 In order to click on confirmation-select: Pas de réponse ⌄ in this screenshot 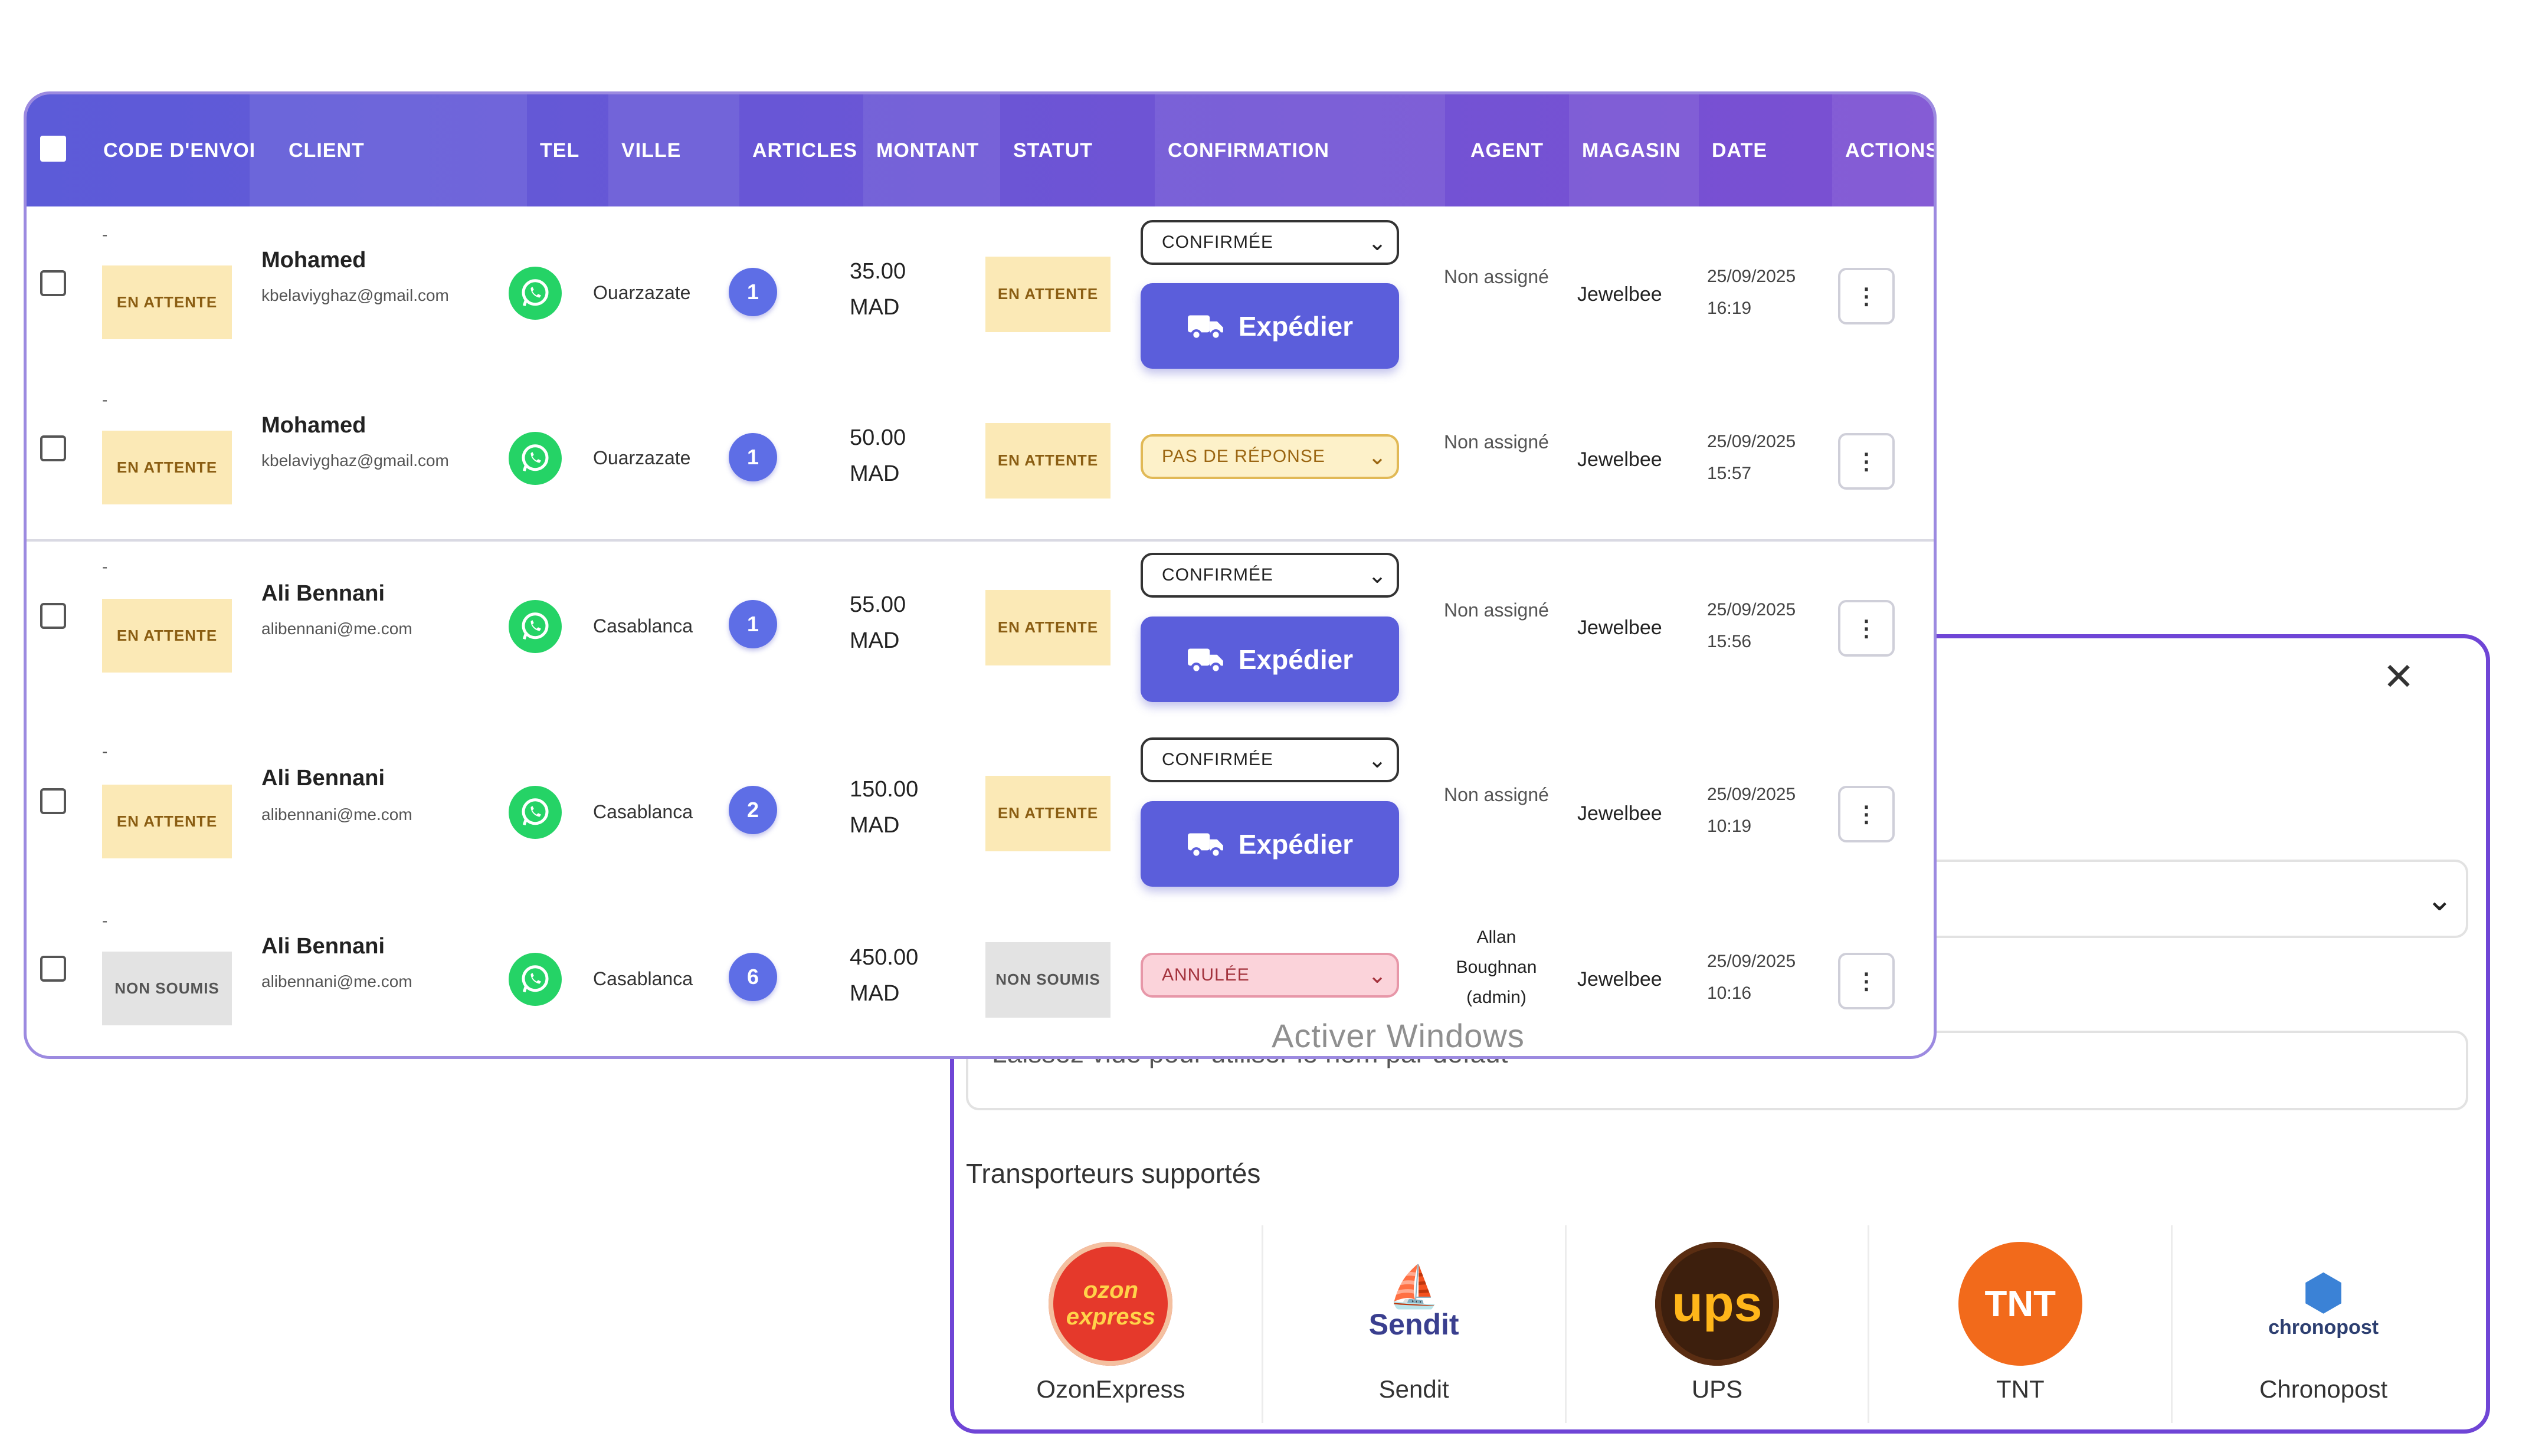, I will do `click(1270, 456)`.